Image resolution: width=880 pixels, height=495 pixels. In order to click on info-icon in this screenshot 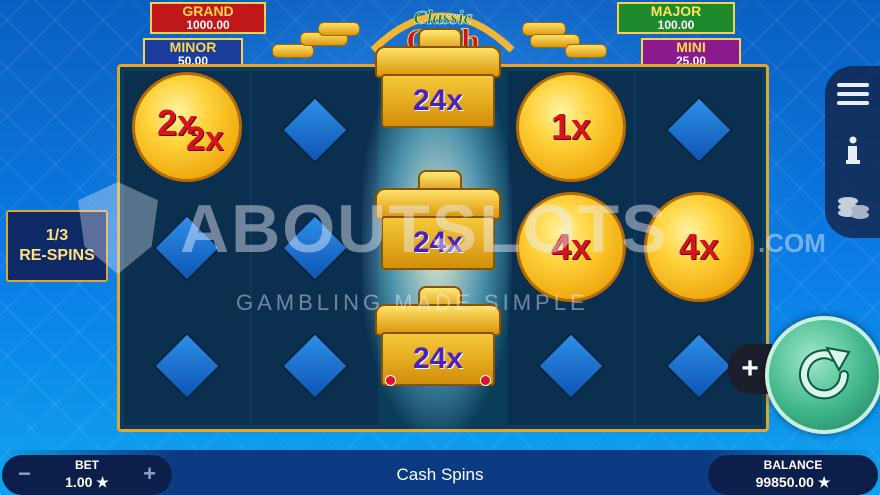, I will do `click(853, 150)`.